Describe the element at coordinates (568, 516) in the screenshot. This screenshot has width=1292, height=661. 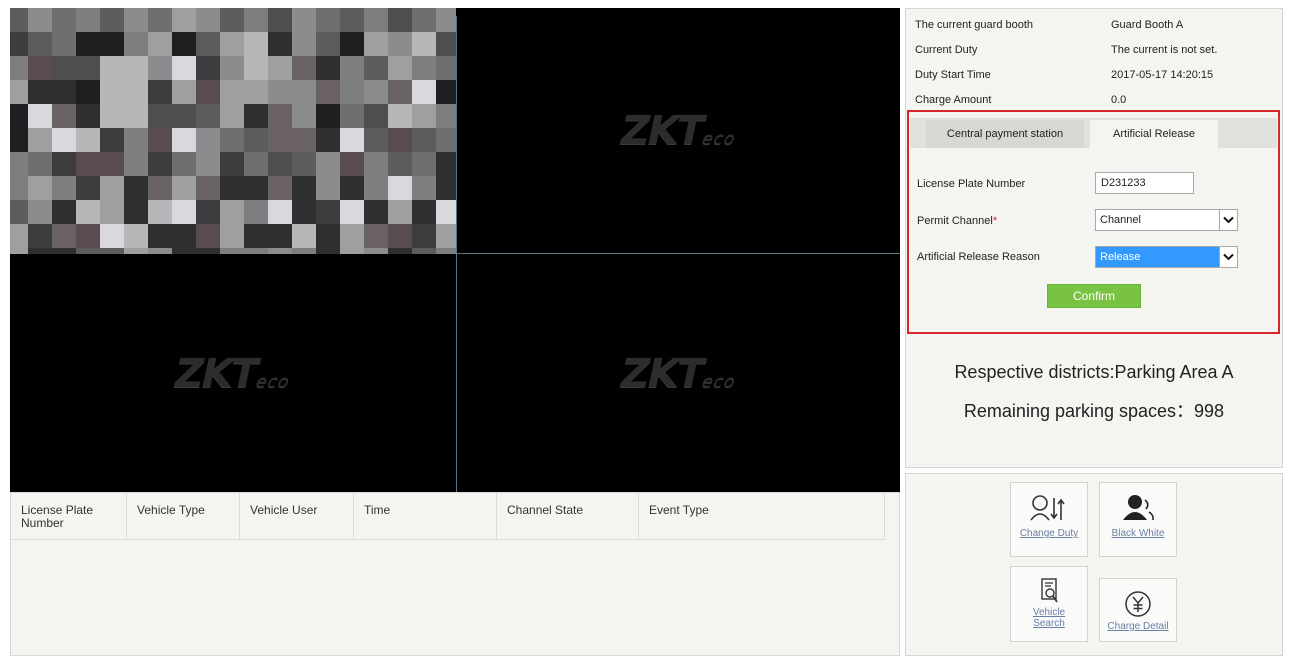
I see `column-header-channel-state: Channel State` at that location.